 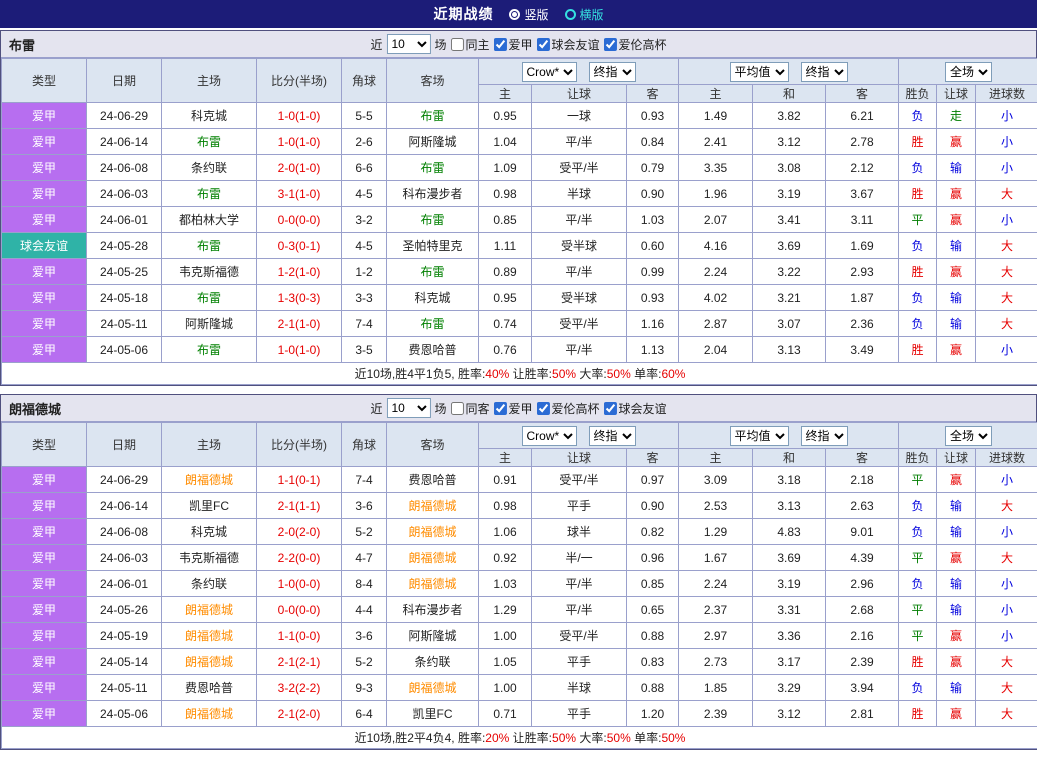 What do you see at coordinates (653, 220) in the screenshot?
I see `handicap-odds-away: 1.03` at bounding box center [653, 220].